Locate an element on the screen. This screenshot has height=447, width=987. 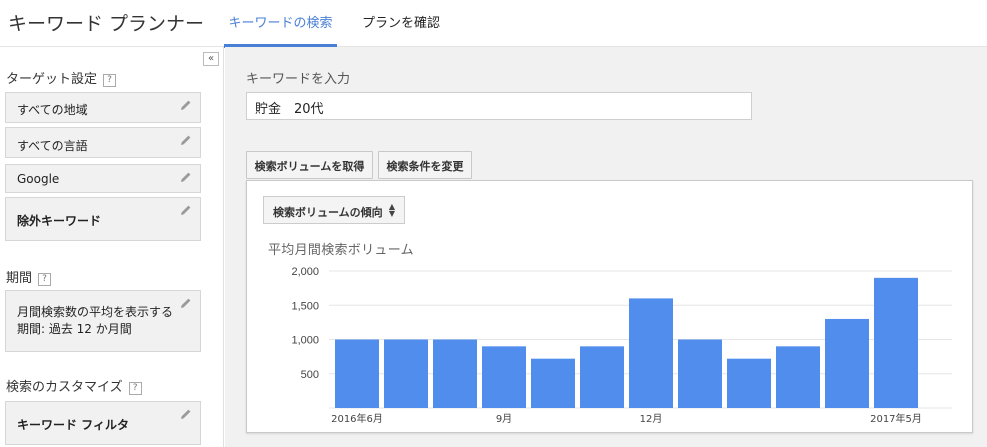
targeting-section-title: ターゲット設定? is located at coordinates (61, 77).